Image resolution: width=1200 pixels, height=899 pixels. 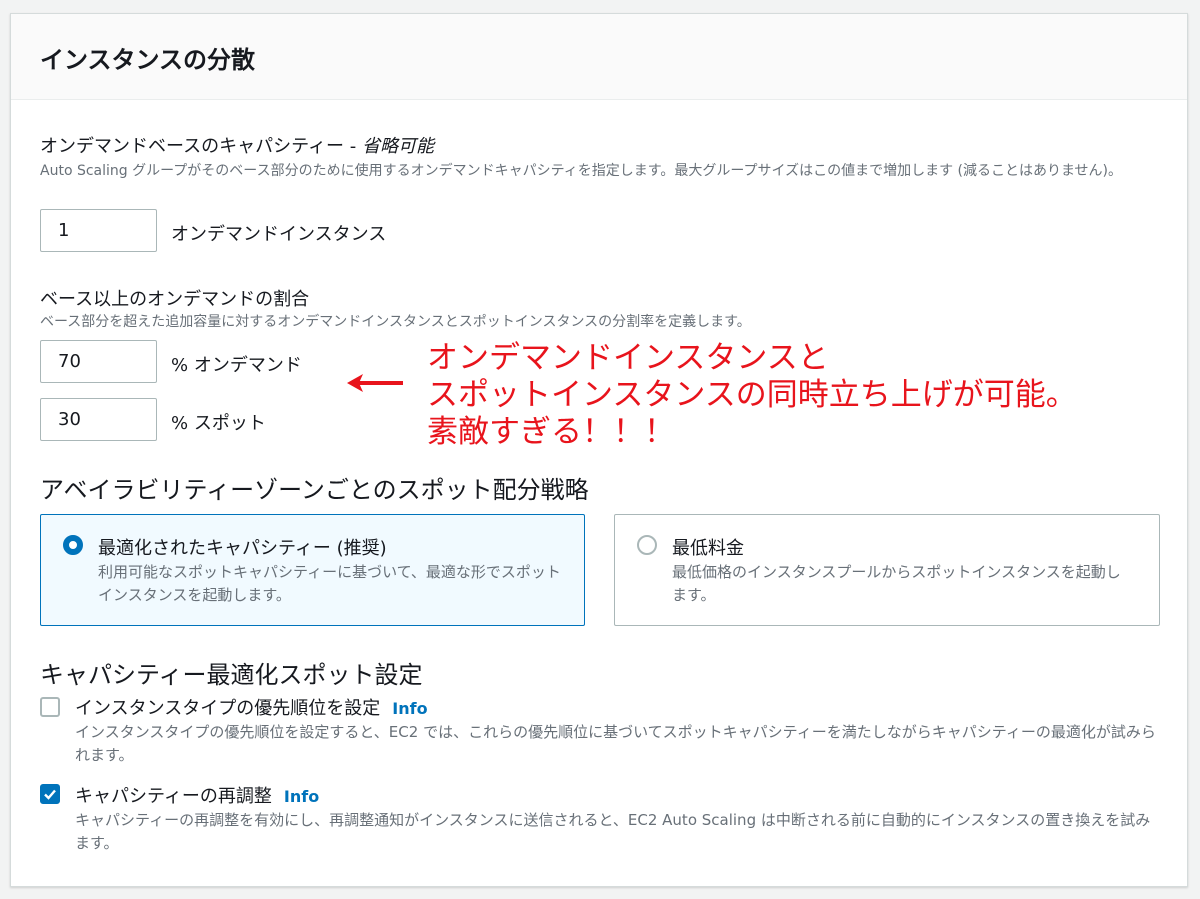 I want to click on strategy-tile-description: 最低価格のインスタンスプールからスポットインスタンスを起動します。, so click(x=896, y=583).